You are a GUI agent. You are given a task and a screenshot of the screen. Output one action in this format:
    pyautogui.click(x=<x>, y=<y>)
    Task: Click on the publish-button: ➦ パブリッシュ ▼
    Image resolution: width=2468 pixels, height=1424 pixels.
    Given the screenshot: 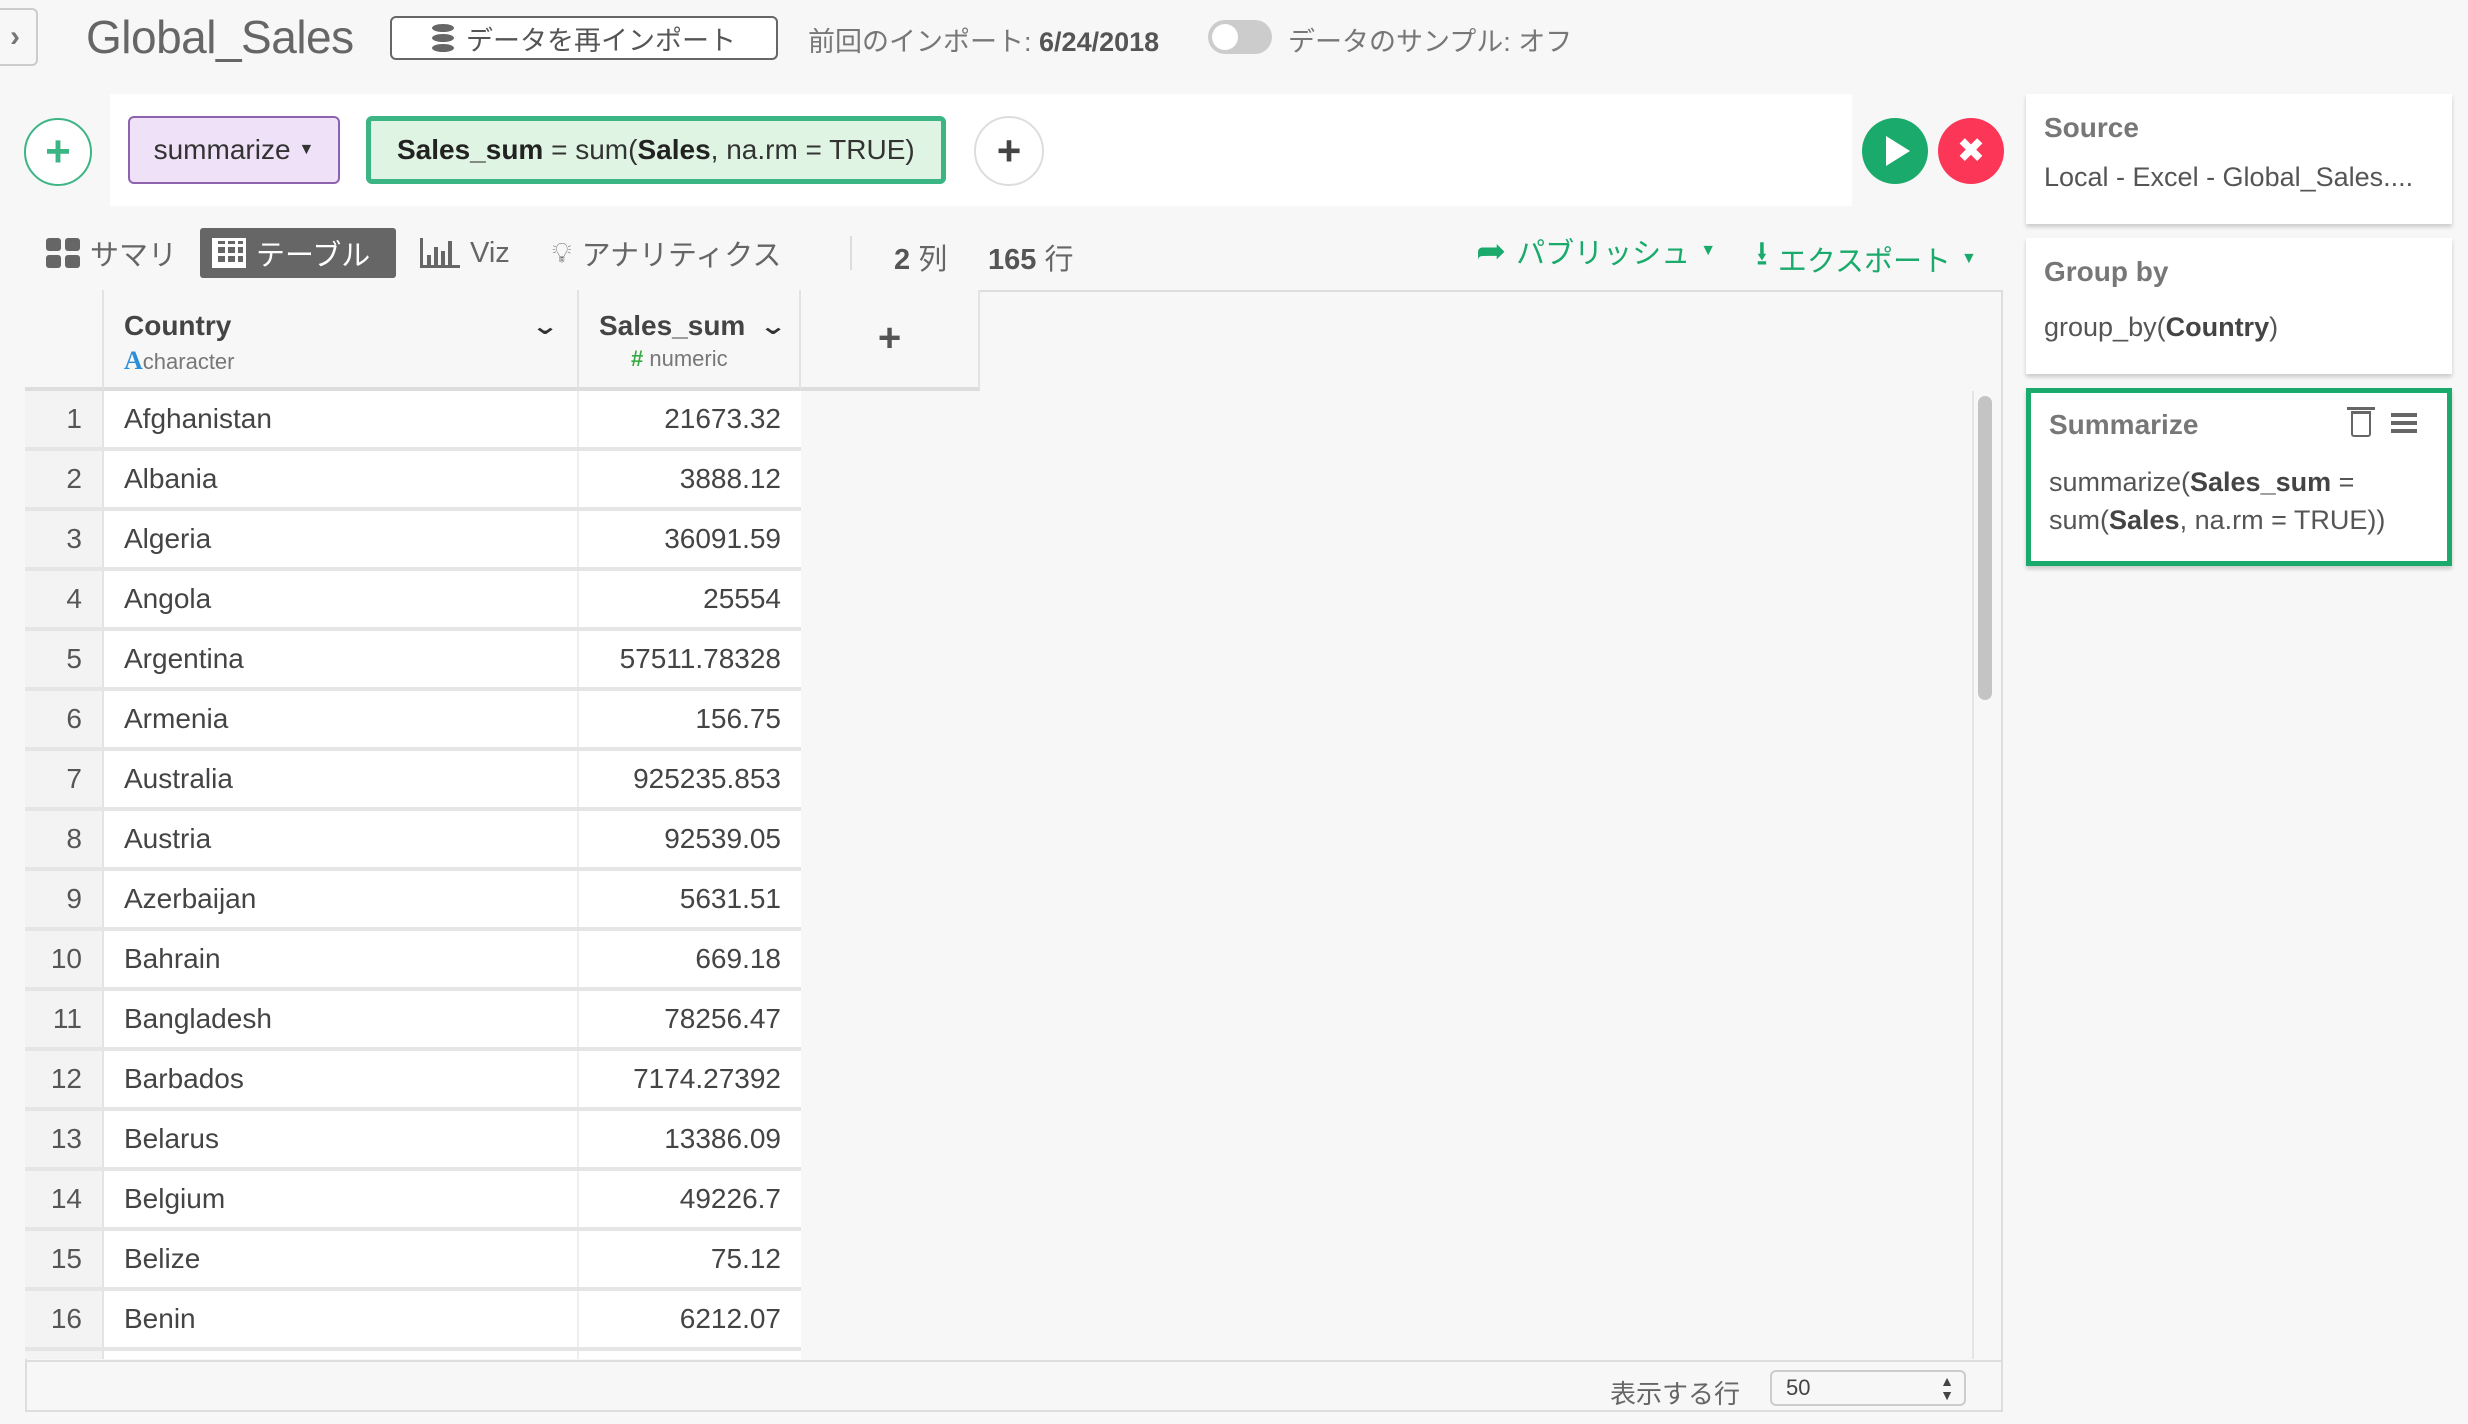 What is the action you would take?
    pyautogui.click(x=1596, y=251)
    